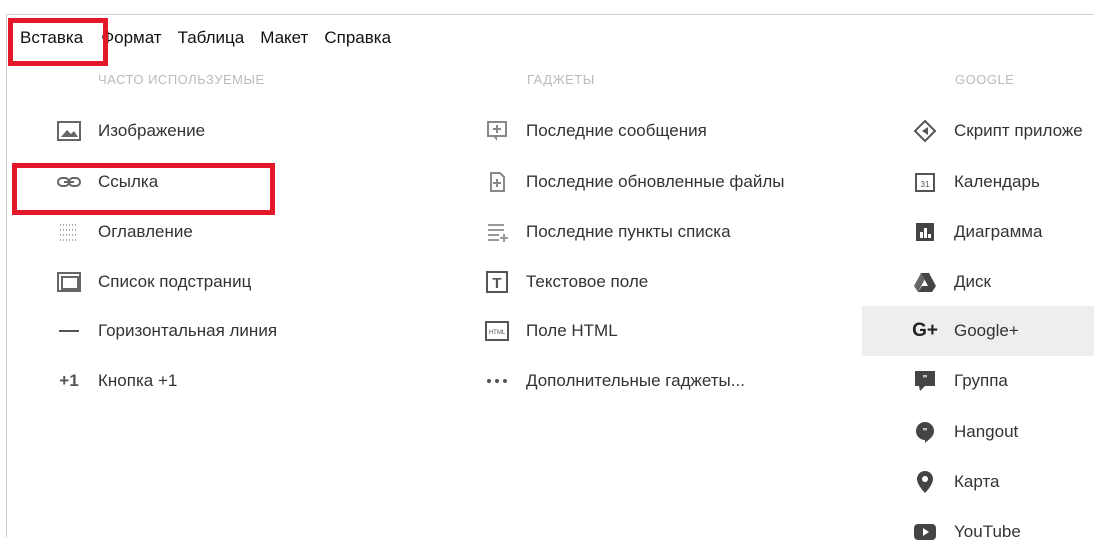 This screenshot has width=1094, height=550. What do you see at coordinates (985, 79) in the screenshot?
I see `section-title-google: GOOGLE` at bounding box center [985, 79].